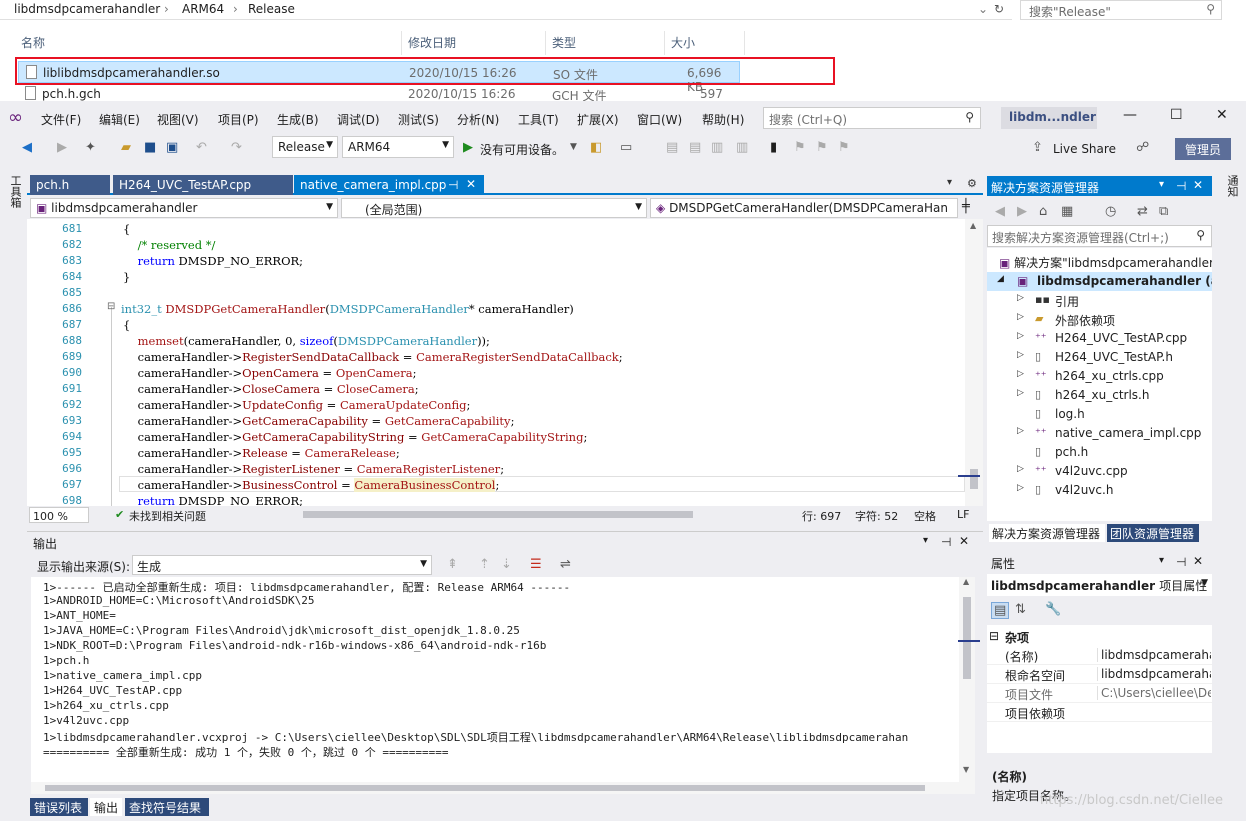 This screenshot has width=1246, height=821. What do you see at coordinates (1020, 609) in the screenshot?
I see `alphabetical-icon: ⇅` at bounding box center [1020, 609].